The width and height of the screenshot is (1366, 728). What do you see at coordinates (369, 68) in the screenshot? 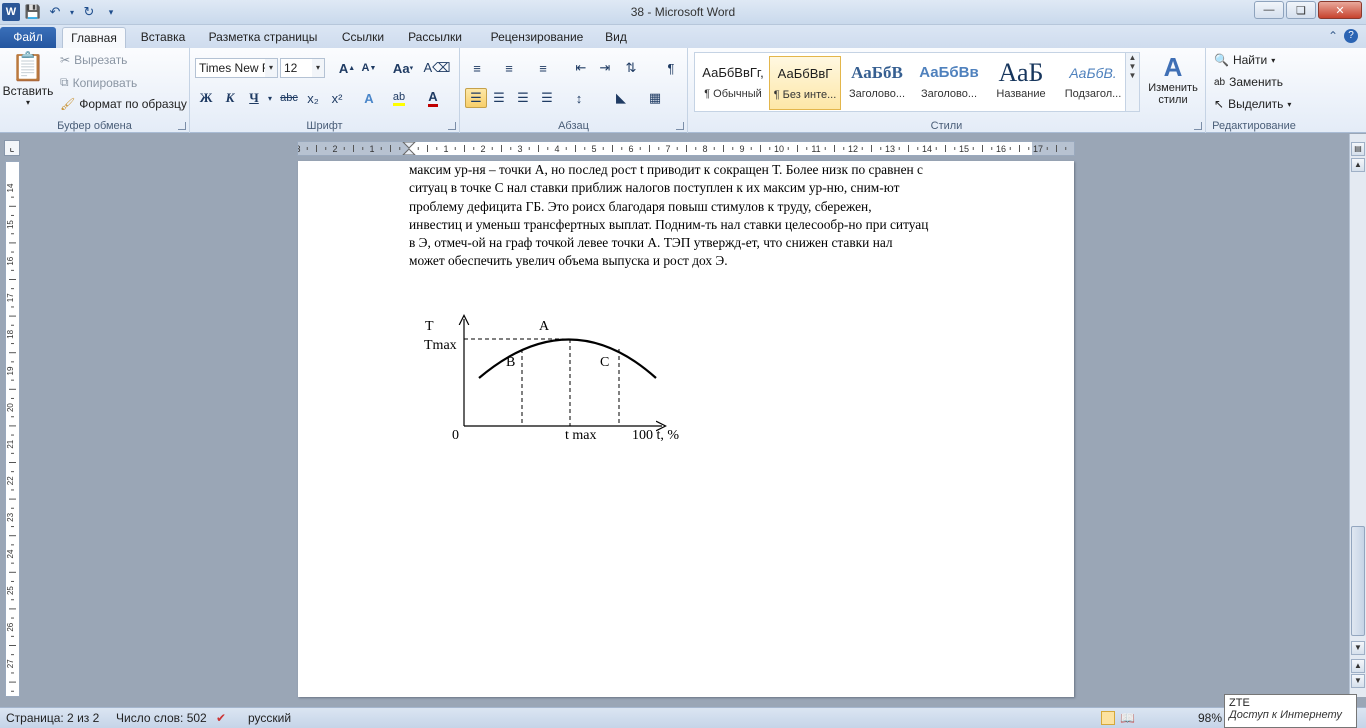
I see `shrink-font-icon: A ▼` at bounding box center [369, 68].